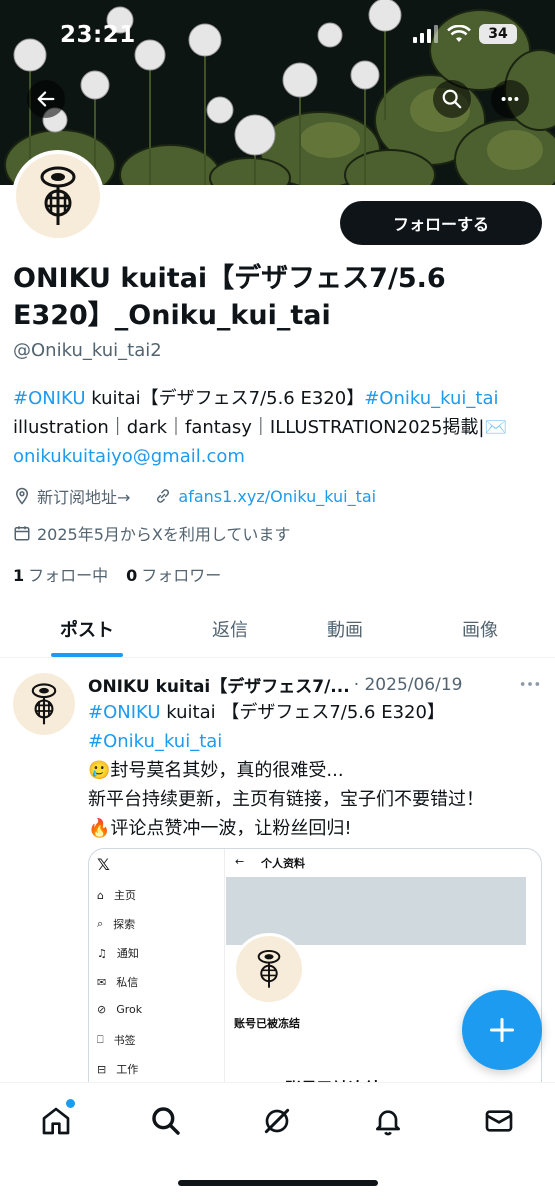 This screenshot has height=1200, width=555. What do you see at coordinates (480, 629) in the screenshot?
I see `tab-images: 画像` at bounding box center [480, 629].